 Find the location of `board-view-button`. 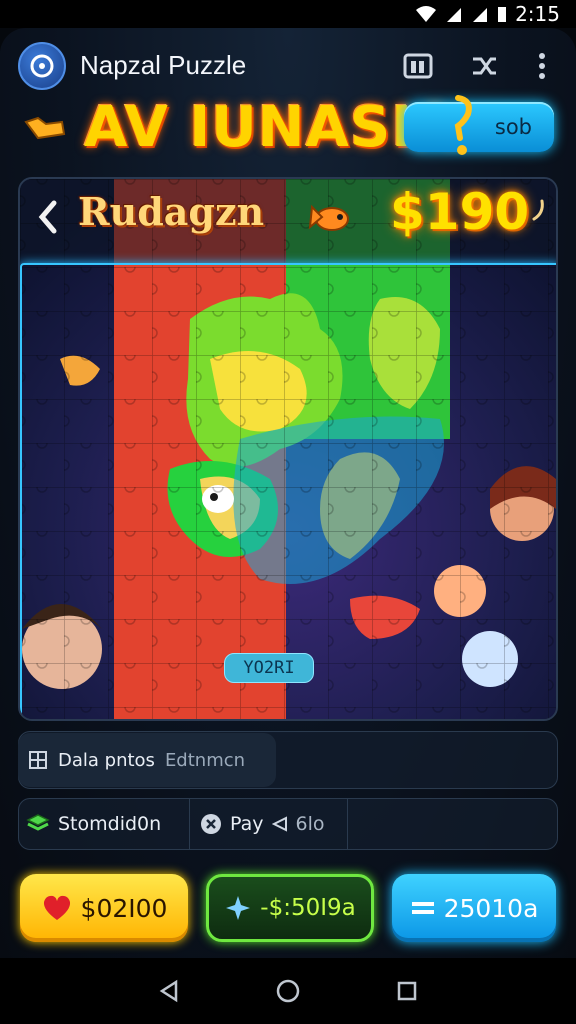

board-view-button is located at coordinates (418, 66).